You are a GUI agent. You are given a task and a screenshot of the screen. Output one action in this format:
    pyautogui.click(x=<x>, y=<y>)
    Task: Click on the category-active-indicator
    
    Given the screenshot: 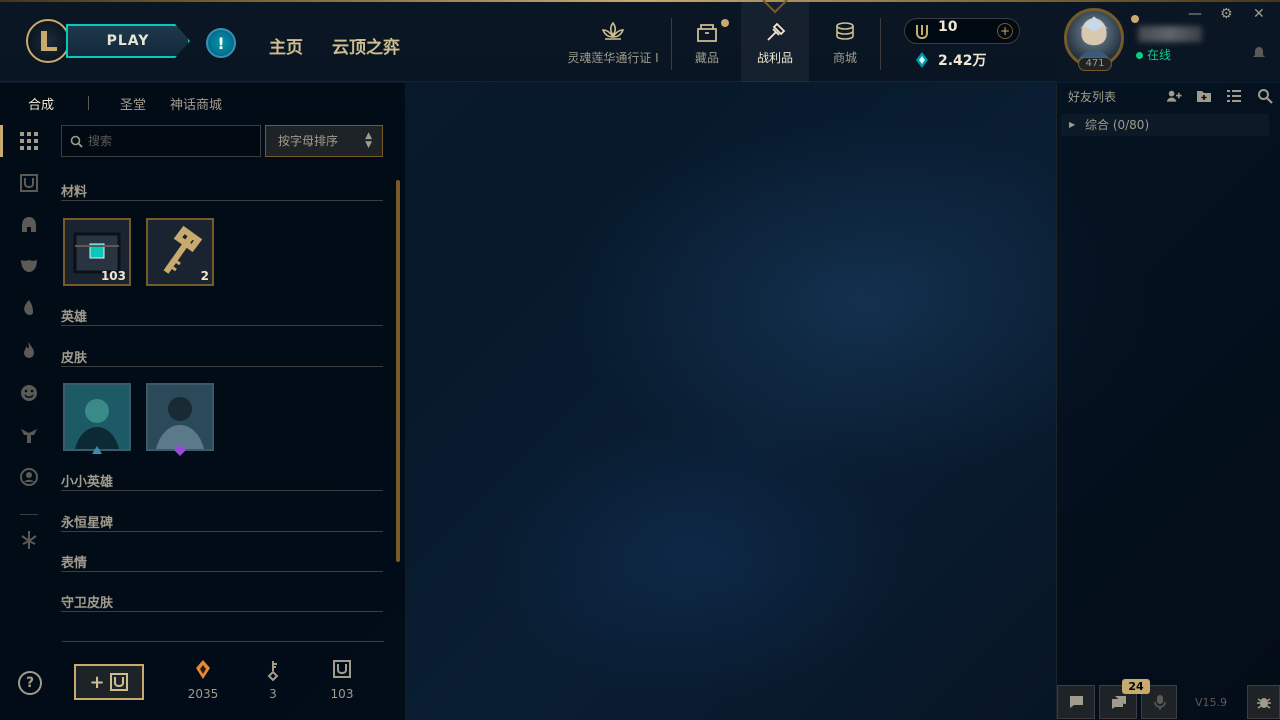 What is the action you would take?
    pyautogui.click(x=1, y=141)
    